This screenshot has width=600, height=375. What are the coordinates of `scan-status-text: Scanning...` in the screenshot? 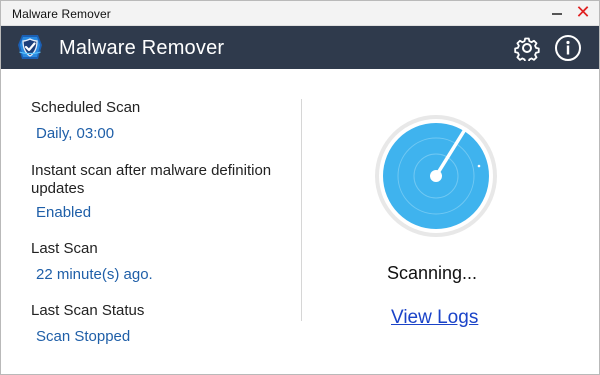 It's located at (432, 273).